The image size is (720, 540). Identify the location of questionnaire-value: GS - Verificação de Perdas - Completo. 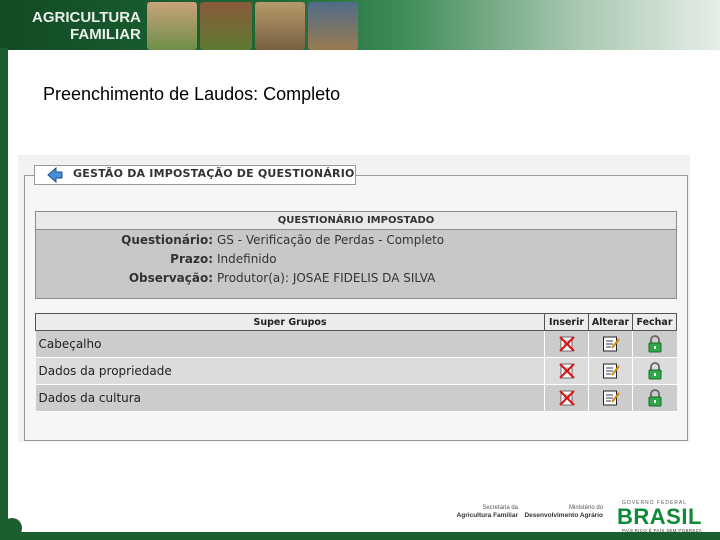
(331, 240).